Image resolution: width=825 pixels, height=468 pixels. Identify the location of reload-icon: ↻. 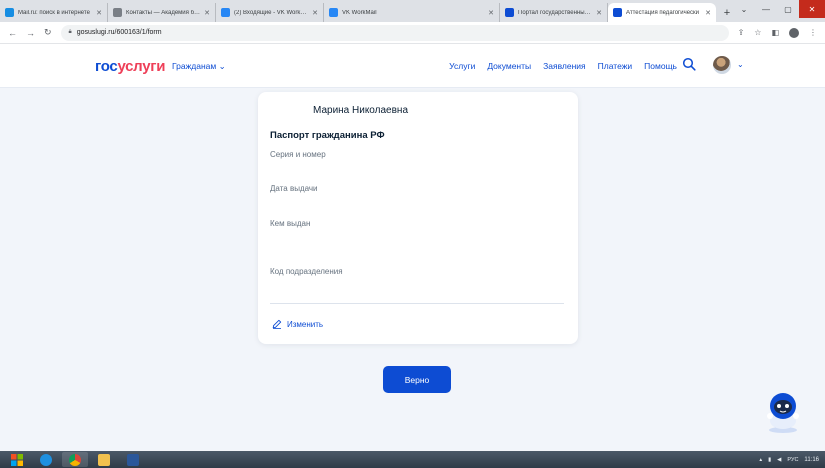
(48, 32).